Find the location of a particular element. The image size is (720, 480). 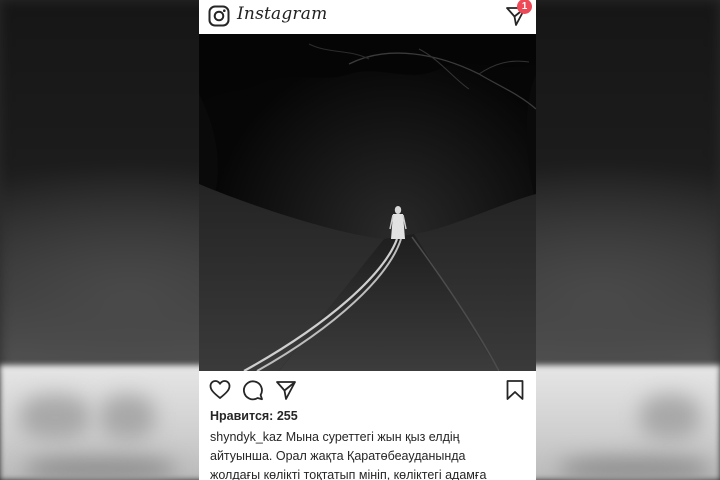

caption-line: айтуынша. Орал жақта Қаратөбеауданында is located at coordinates (338, 456).